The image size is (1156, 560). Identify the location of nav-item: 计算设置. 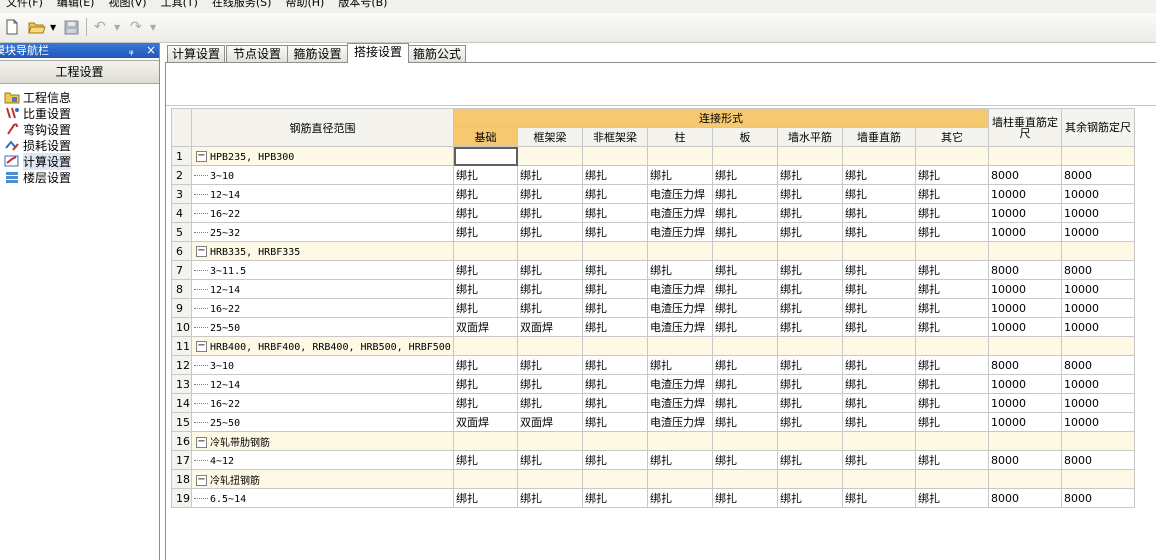
(79, 161).